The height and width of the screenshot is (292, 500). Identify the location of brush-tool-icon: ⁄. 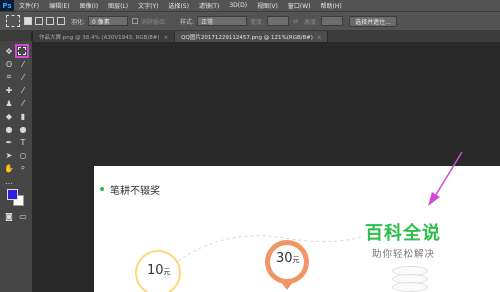
(23, 90).